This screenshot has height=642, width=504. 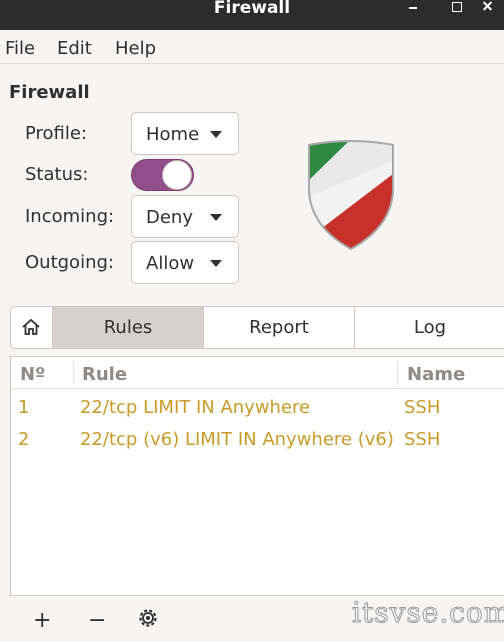 What do you see at coordinates (49, 92) in the screenshot?
I see `section-title: Firewall` at bounding box center [49, 92].